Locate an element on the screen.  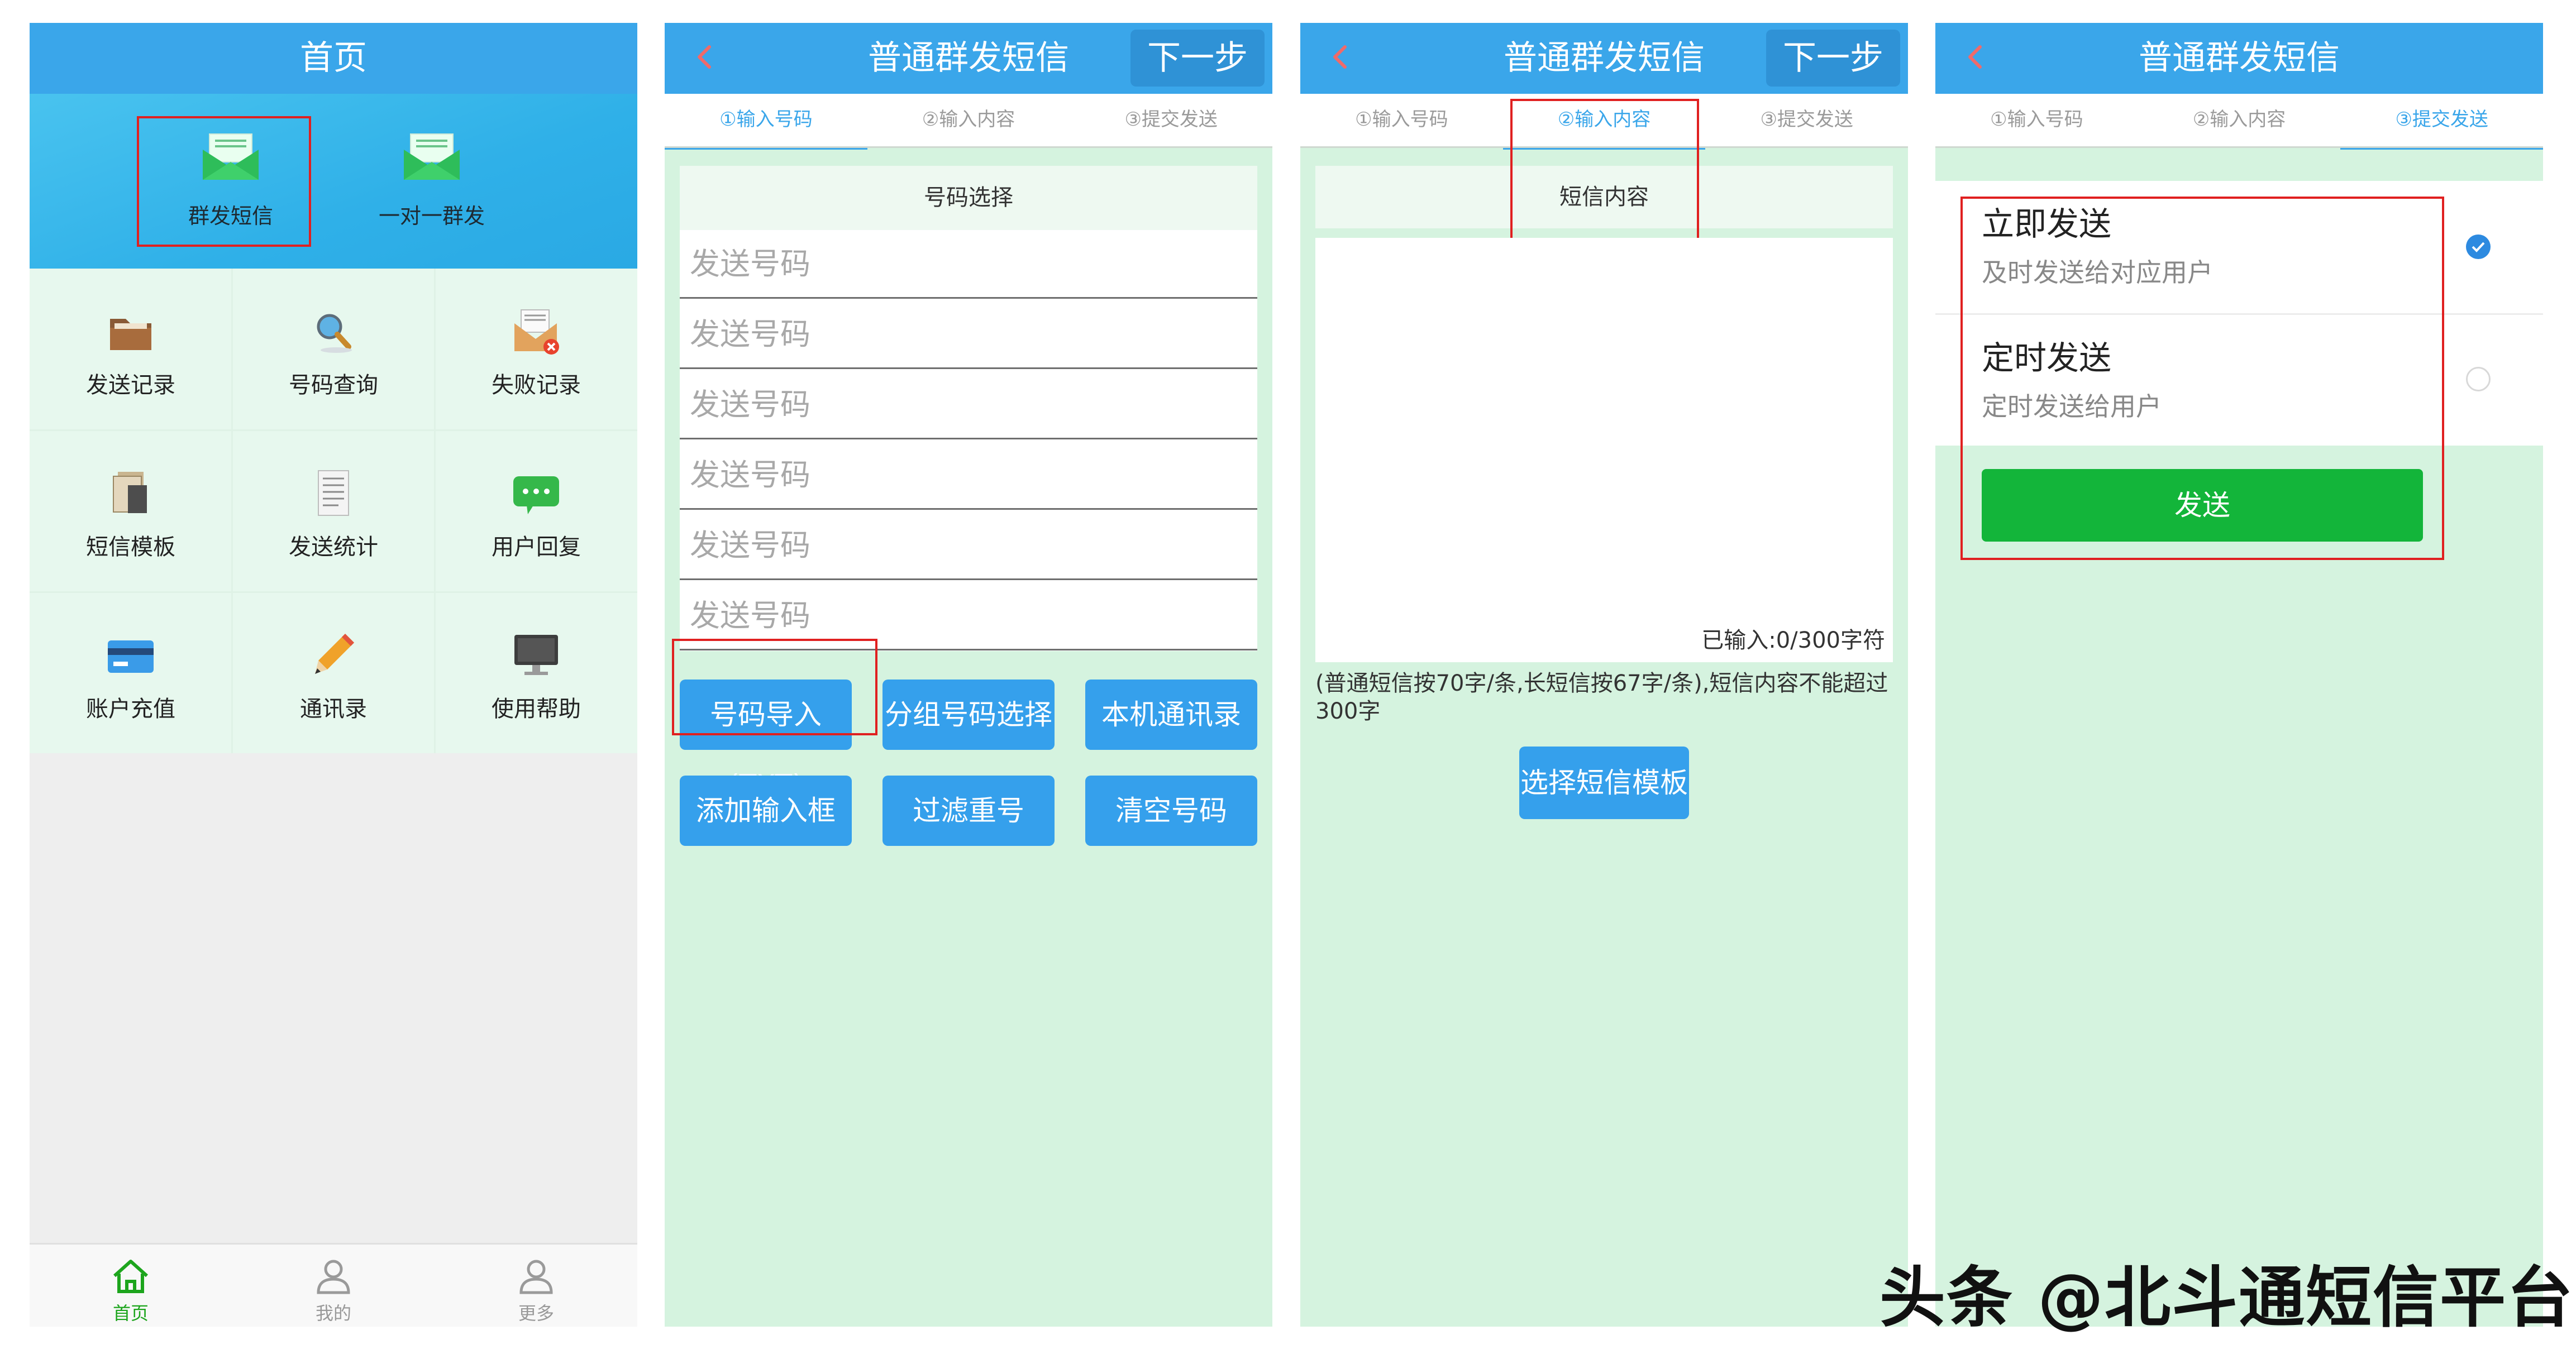
sms-content-input is located at coordinates (1604, 450).